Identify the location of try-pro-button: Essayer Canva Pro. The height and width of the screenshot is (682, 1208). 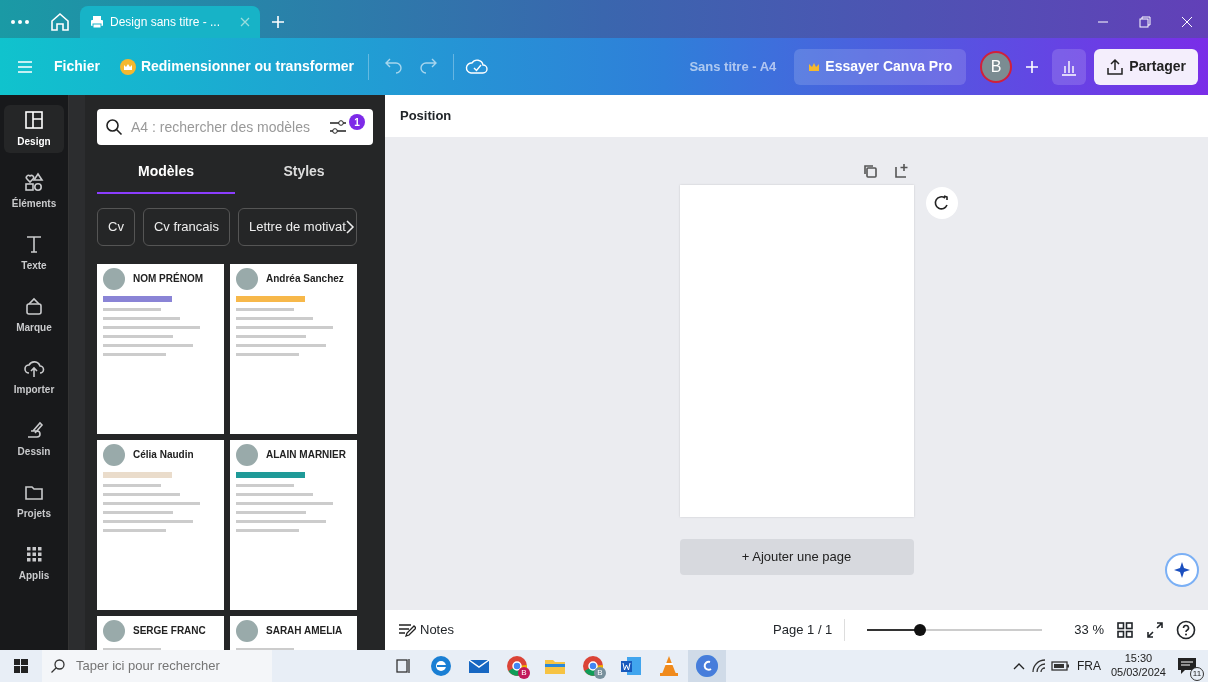
(880, 66).